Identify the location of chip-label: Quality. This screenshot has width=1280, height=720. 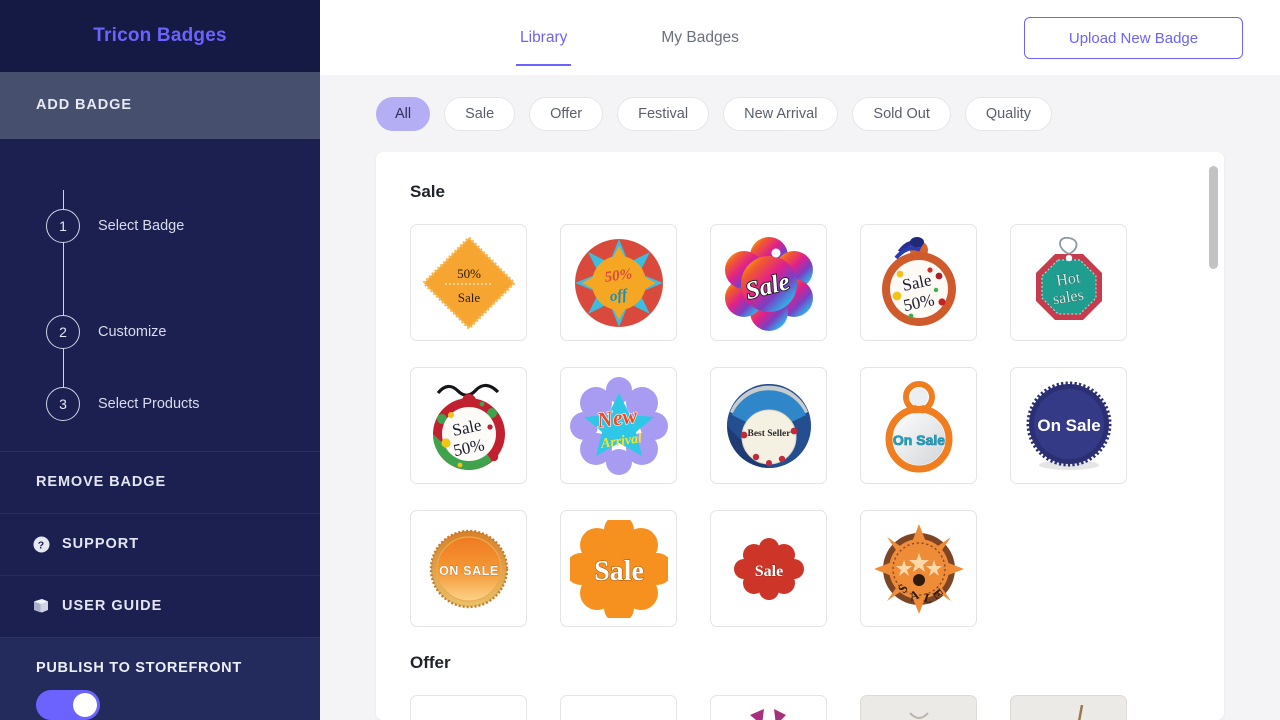
(1008, 113).